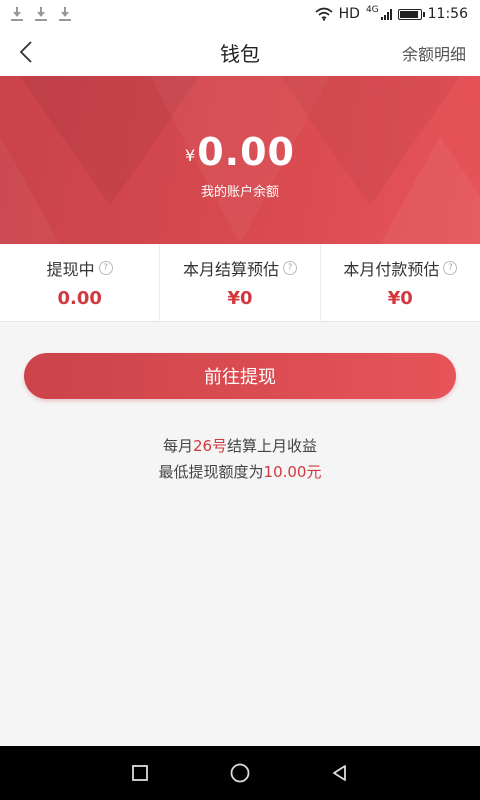 The width and height of the screenshot is (480, 800). What do you see at coordinates (240, 14) in the screenshot?
I see `status-bar: HD 4G 11:56` at bounding box center [240, 14].